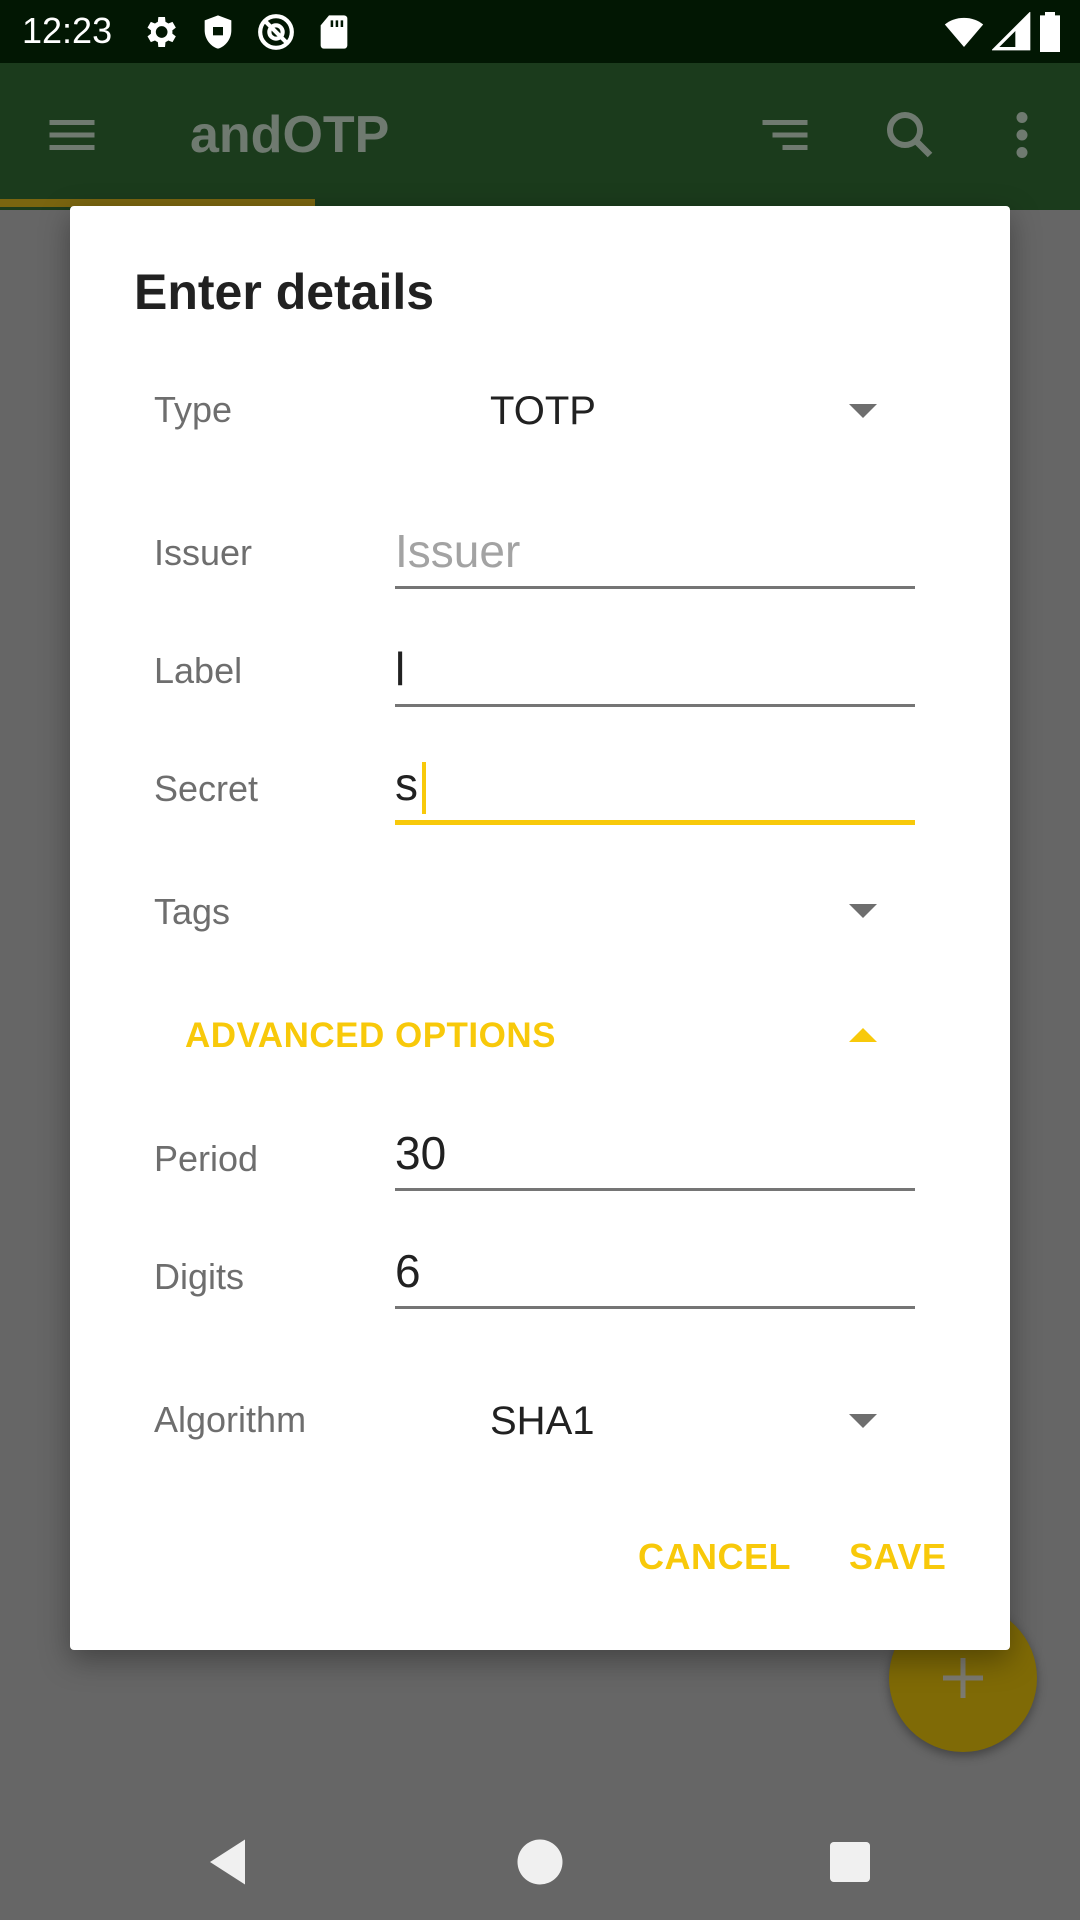 This screenshot has width=1080, height=1920. What do you see at coordinates (284, 292) in the screenshot?
I see `dialog-title: Enter details` at bounding box center [284, 292].